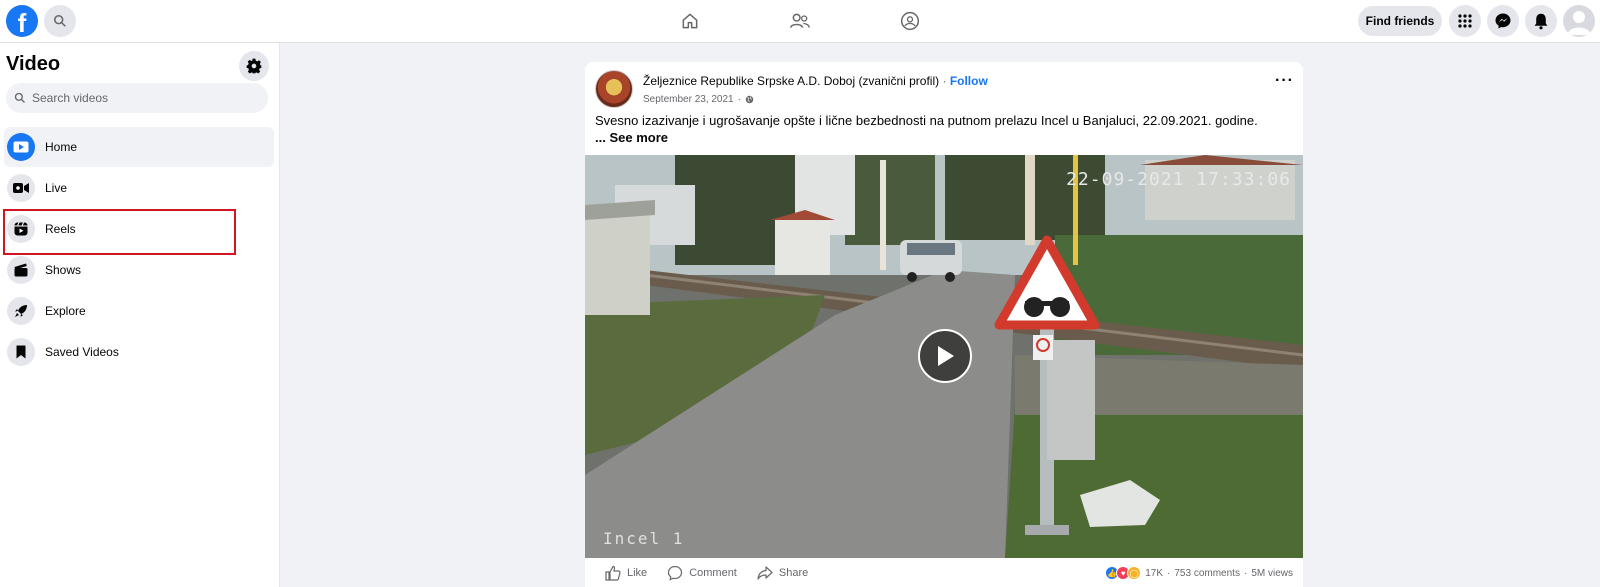 The height and width of the screenshot is (587, 1600). Describe the element at coordinates (63, 270) in the screenshot. I see `sidebar-item-label: Shows` at that location.